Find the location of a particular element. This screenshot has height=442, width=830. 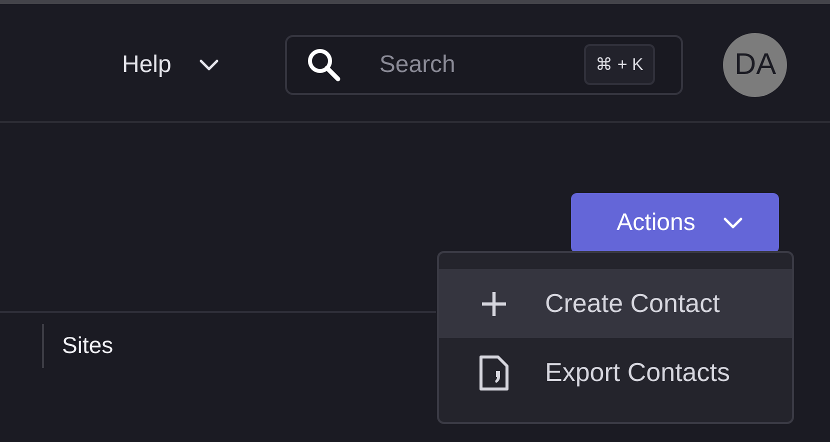

search-icon is located at coordinates (324, 65).